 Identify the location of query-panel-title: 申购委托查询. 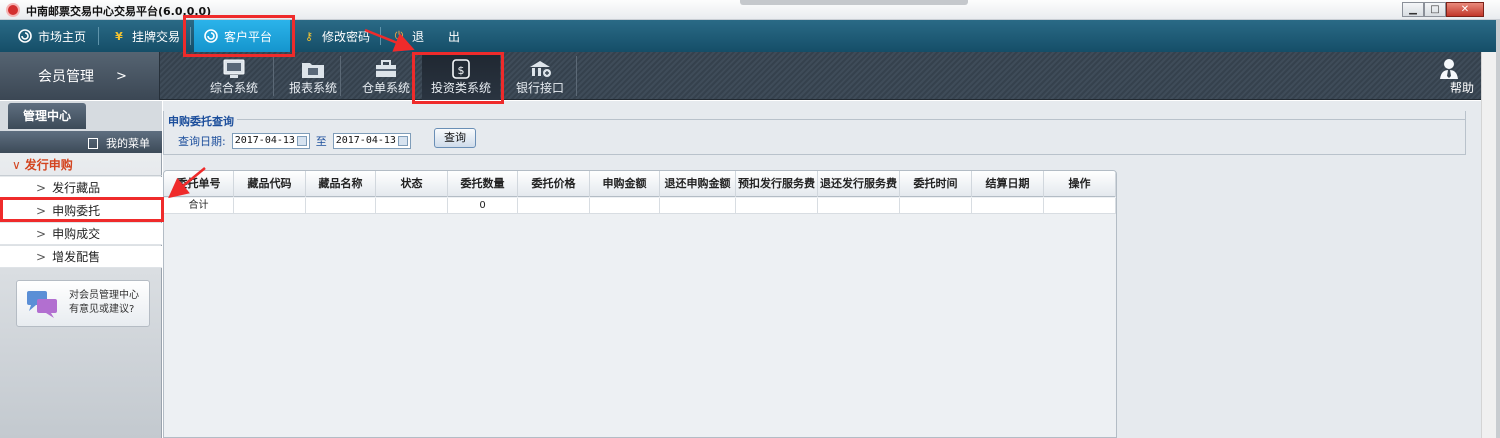
(202, 121).